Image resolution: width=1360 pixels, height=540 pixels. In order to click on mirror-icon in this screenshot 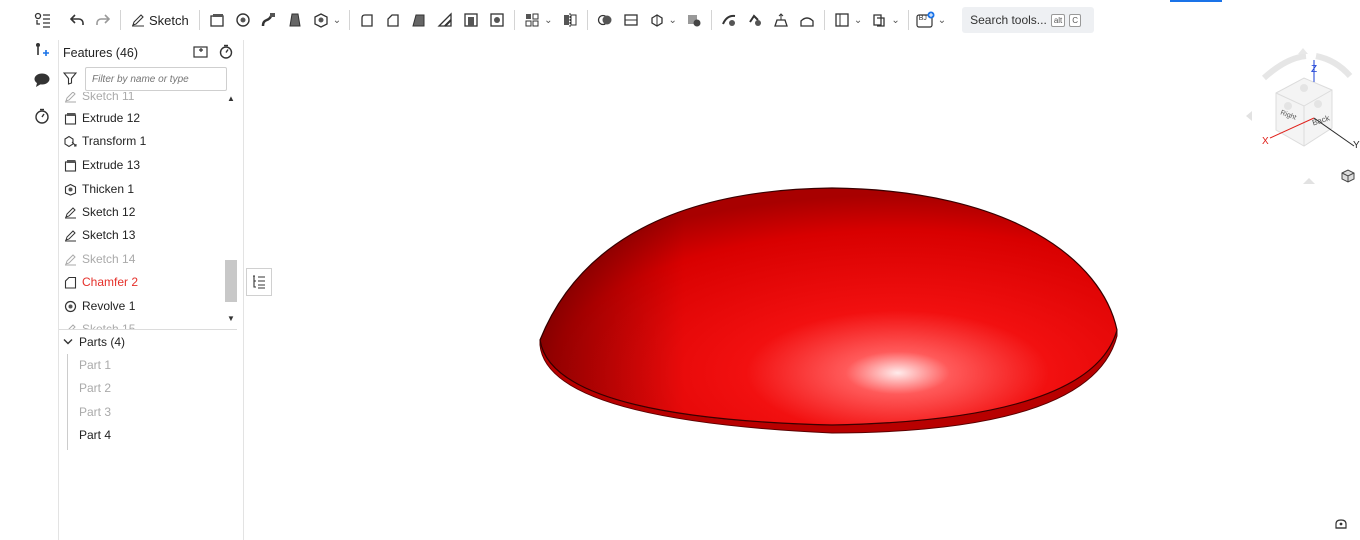, I will do `click(570, 20)`.